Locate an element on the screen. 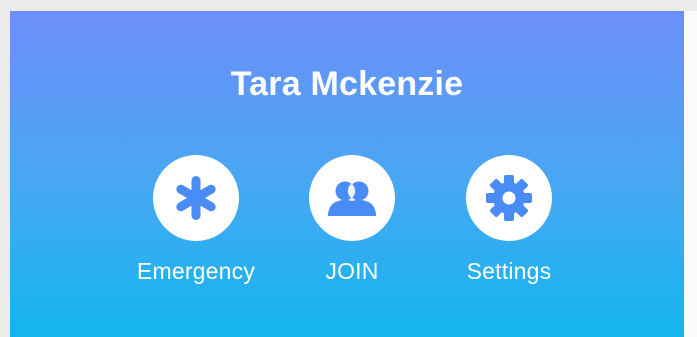 This screenshot has width=697, height=337. settings-icon-circle is located at coordinates (509, 198).